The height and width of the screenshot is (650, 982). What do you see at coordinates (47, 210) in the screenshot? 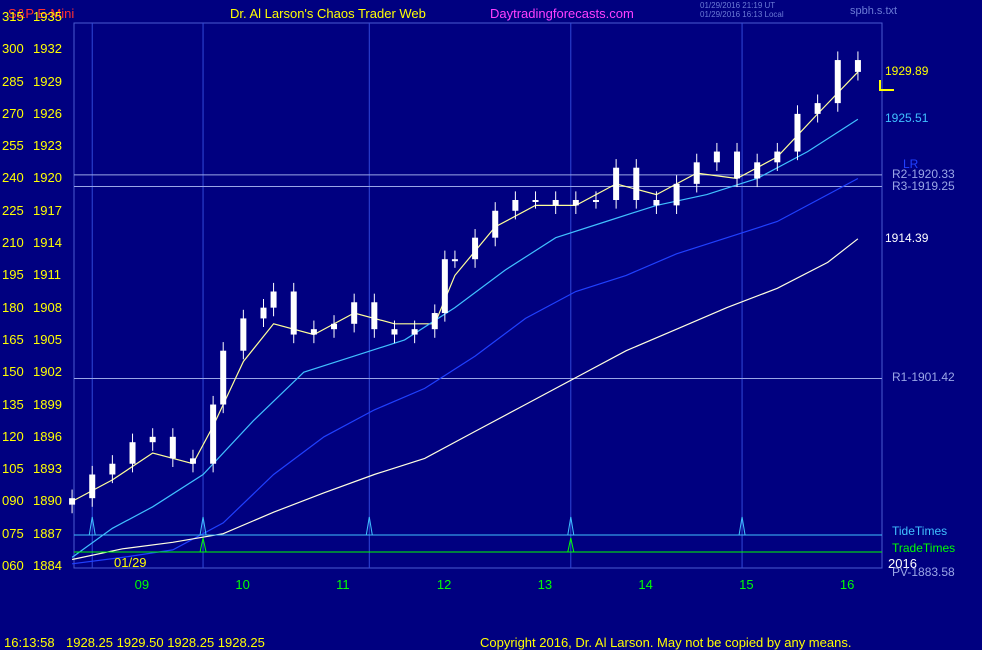
I see `y-price-label: 1917` at bounding box center [47, 210].